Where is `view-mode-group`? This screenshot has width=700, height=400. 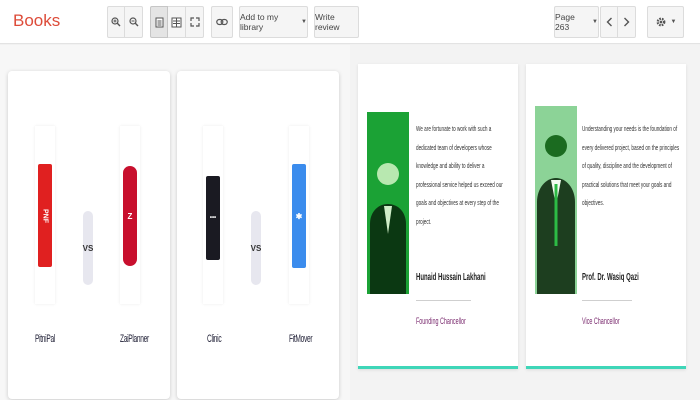 view-mode-group is located at coordinates (177, 22).